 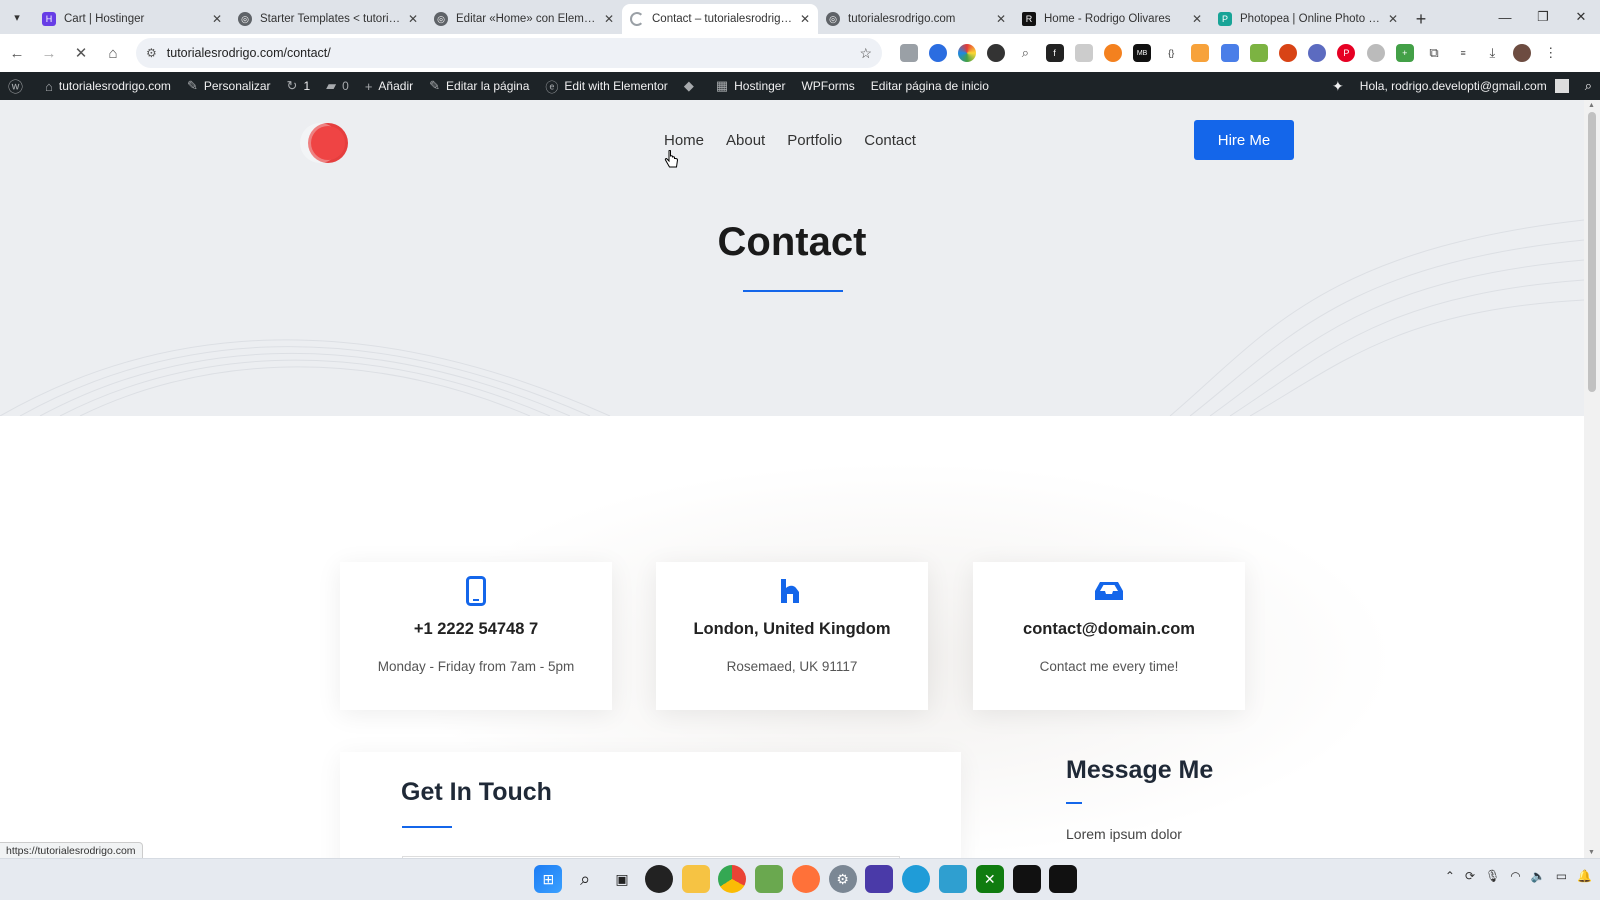 What do you see at coordinates (1112, 19) in the screenshot?
I see `tab-home-rodrigo: R Home - Rodrigo Olivares ✕` at bounding box center [1112, 19].